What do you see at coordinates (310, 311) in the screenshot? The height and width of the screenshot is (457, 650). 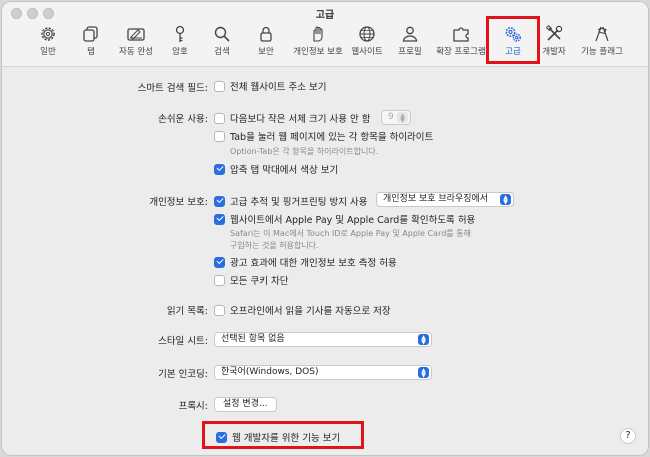 I see `offline-reading-text: 오프라인에서 읽을 기사를 자동으로 저장` at bounding box center [310, 311].